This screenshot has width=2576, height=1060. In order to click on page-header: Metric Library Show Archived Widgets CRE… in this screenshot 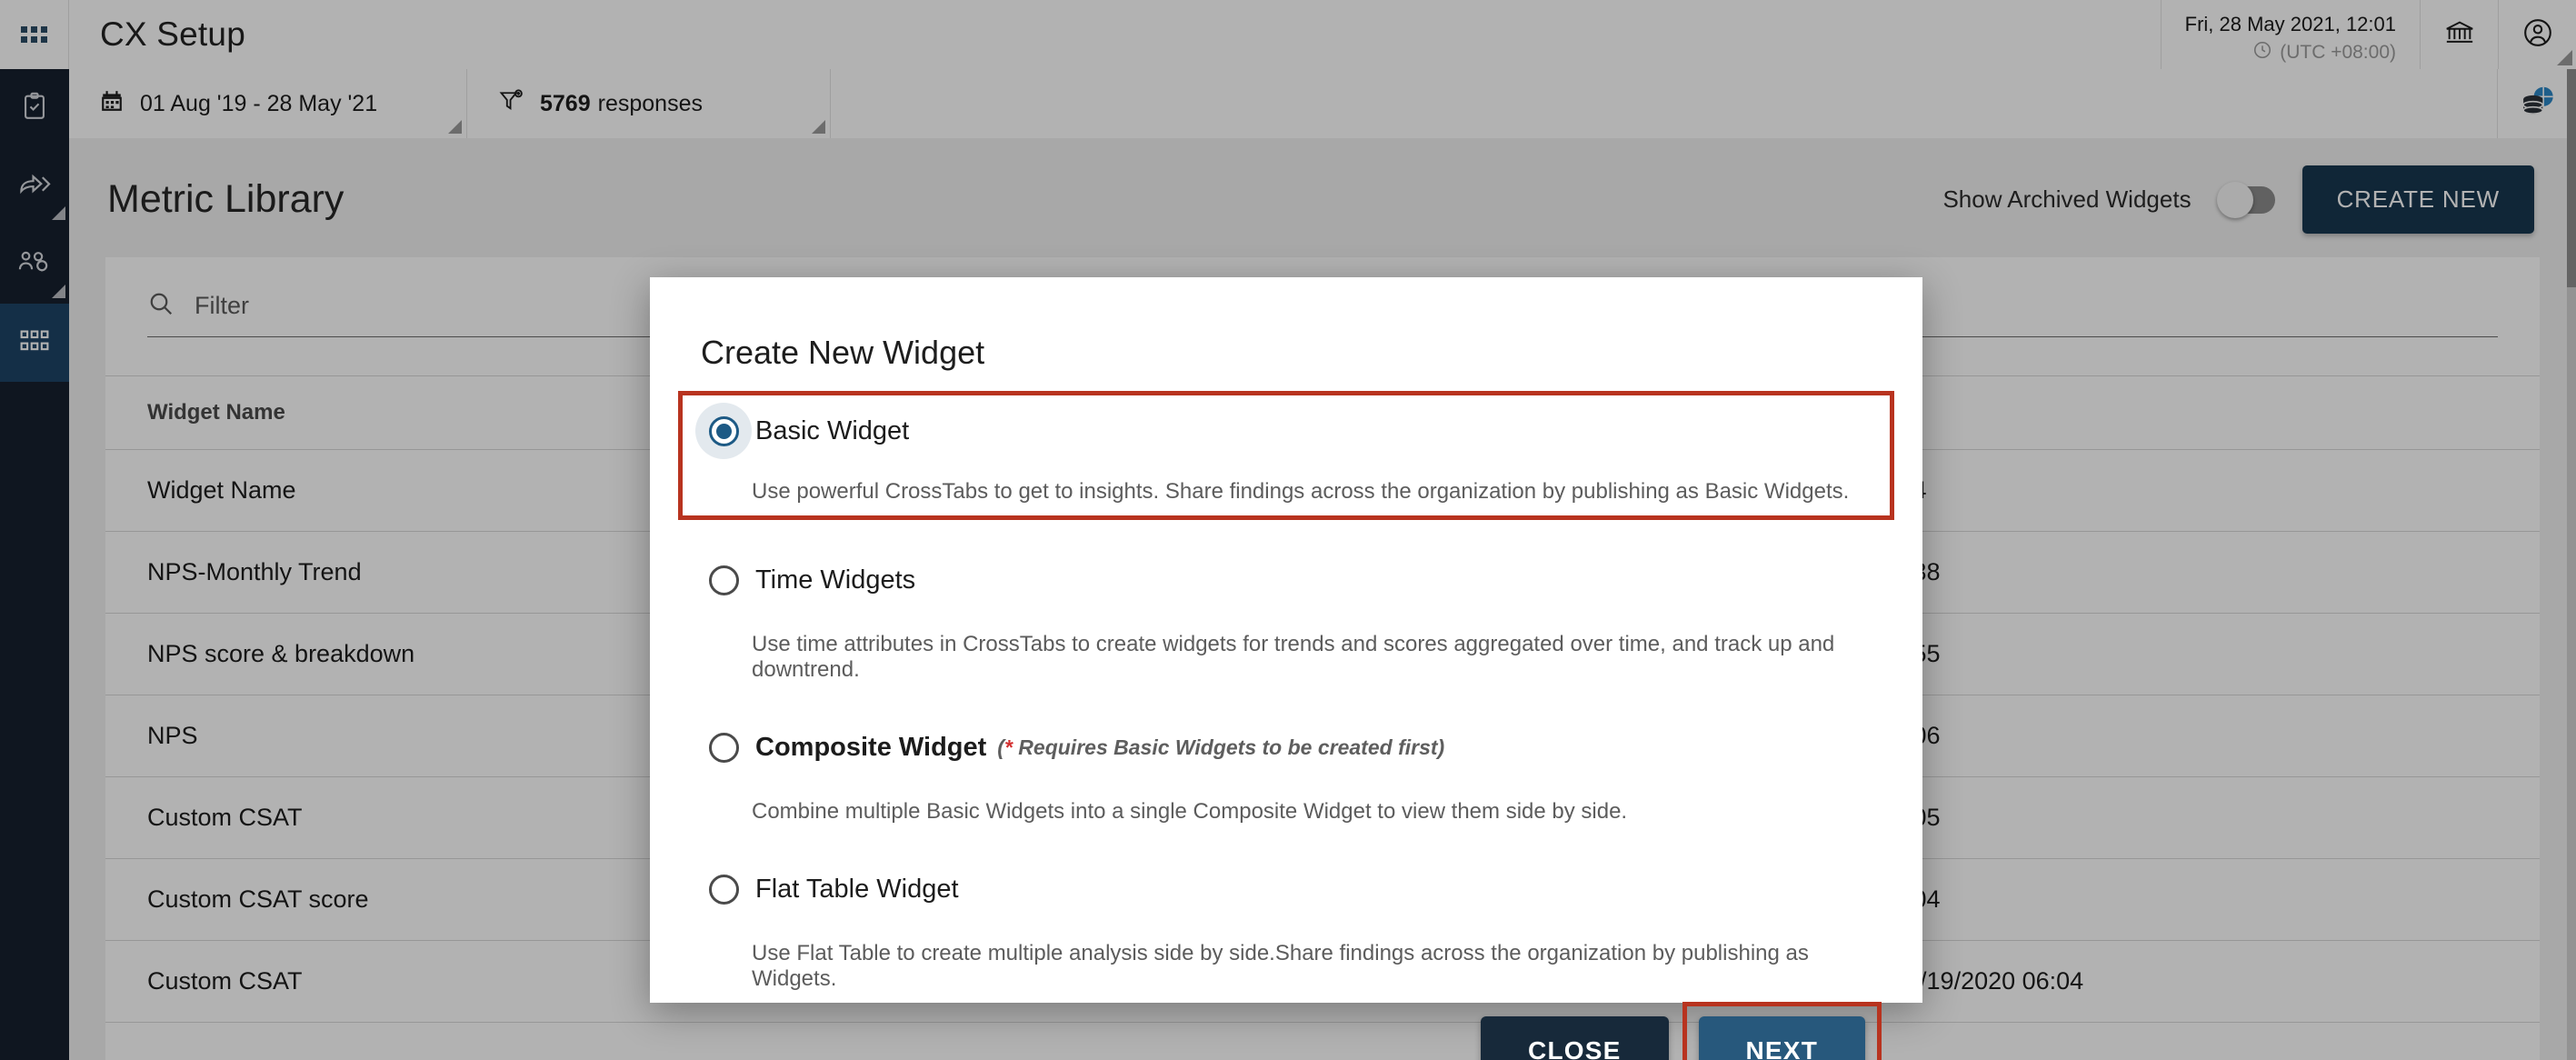, I will do `click(1322, 198)`.